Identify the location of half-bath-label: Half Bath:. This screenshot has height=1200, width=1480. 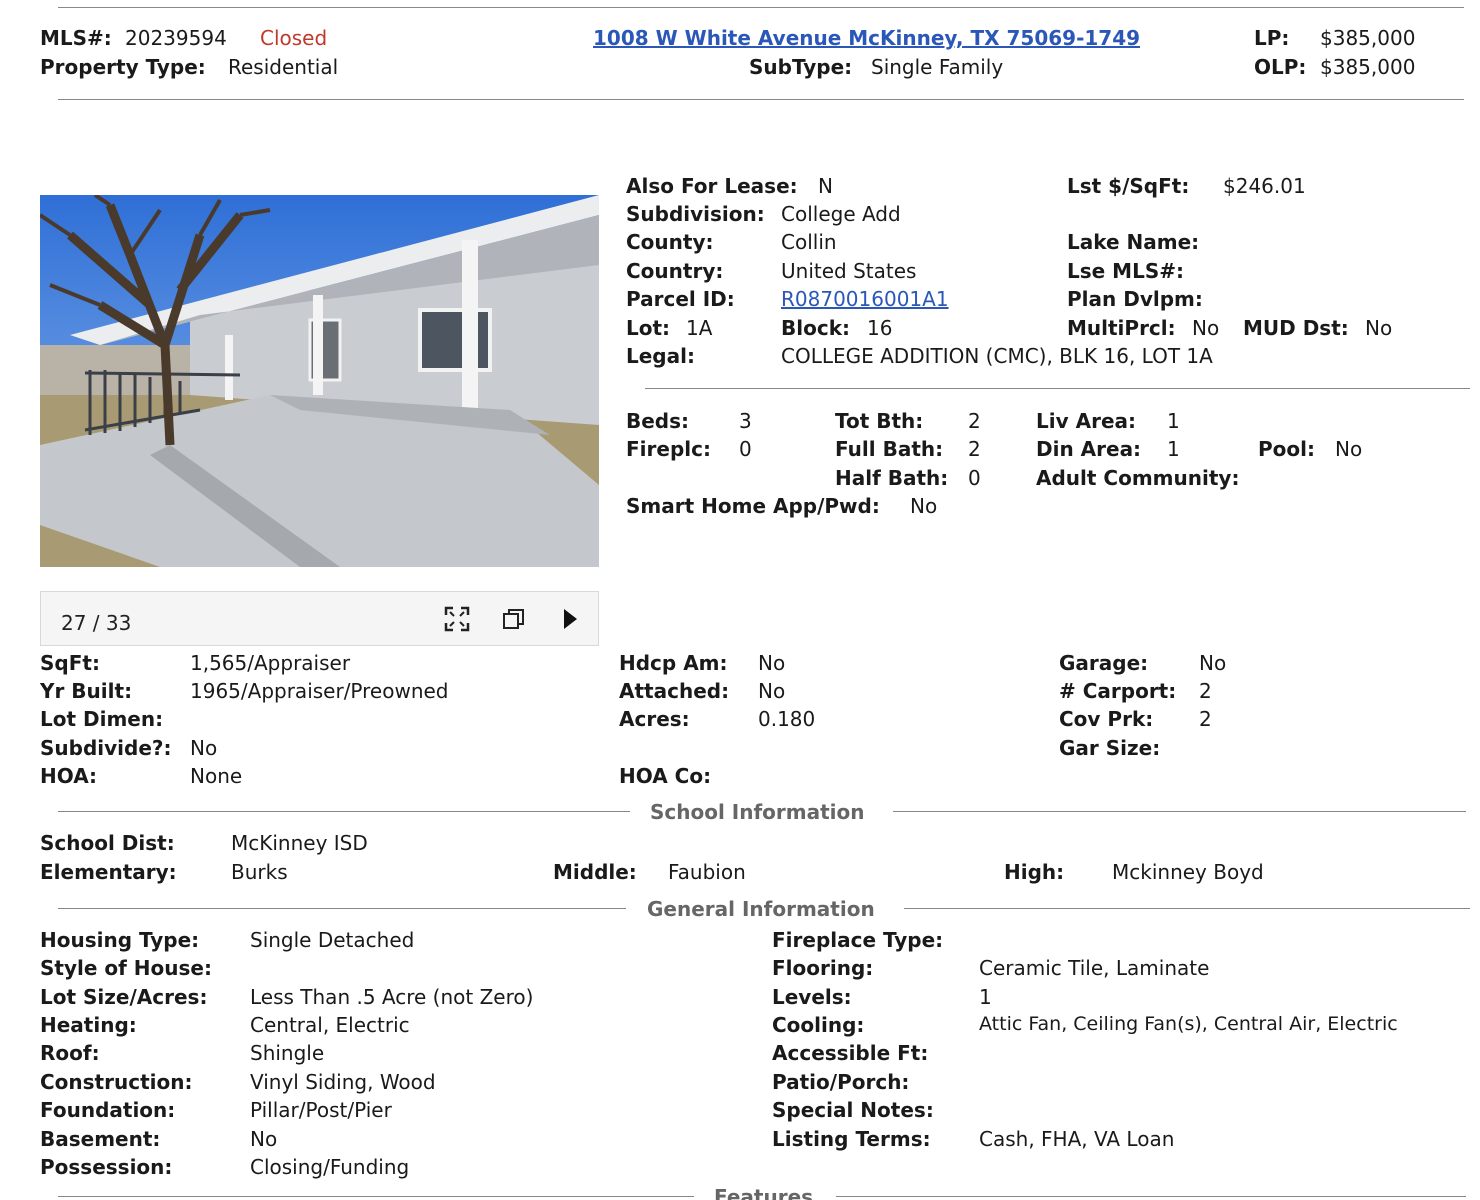
(892, 478).